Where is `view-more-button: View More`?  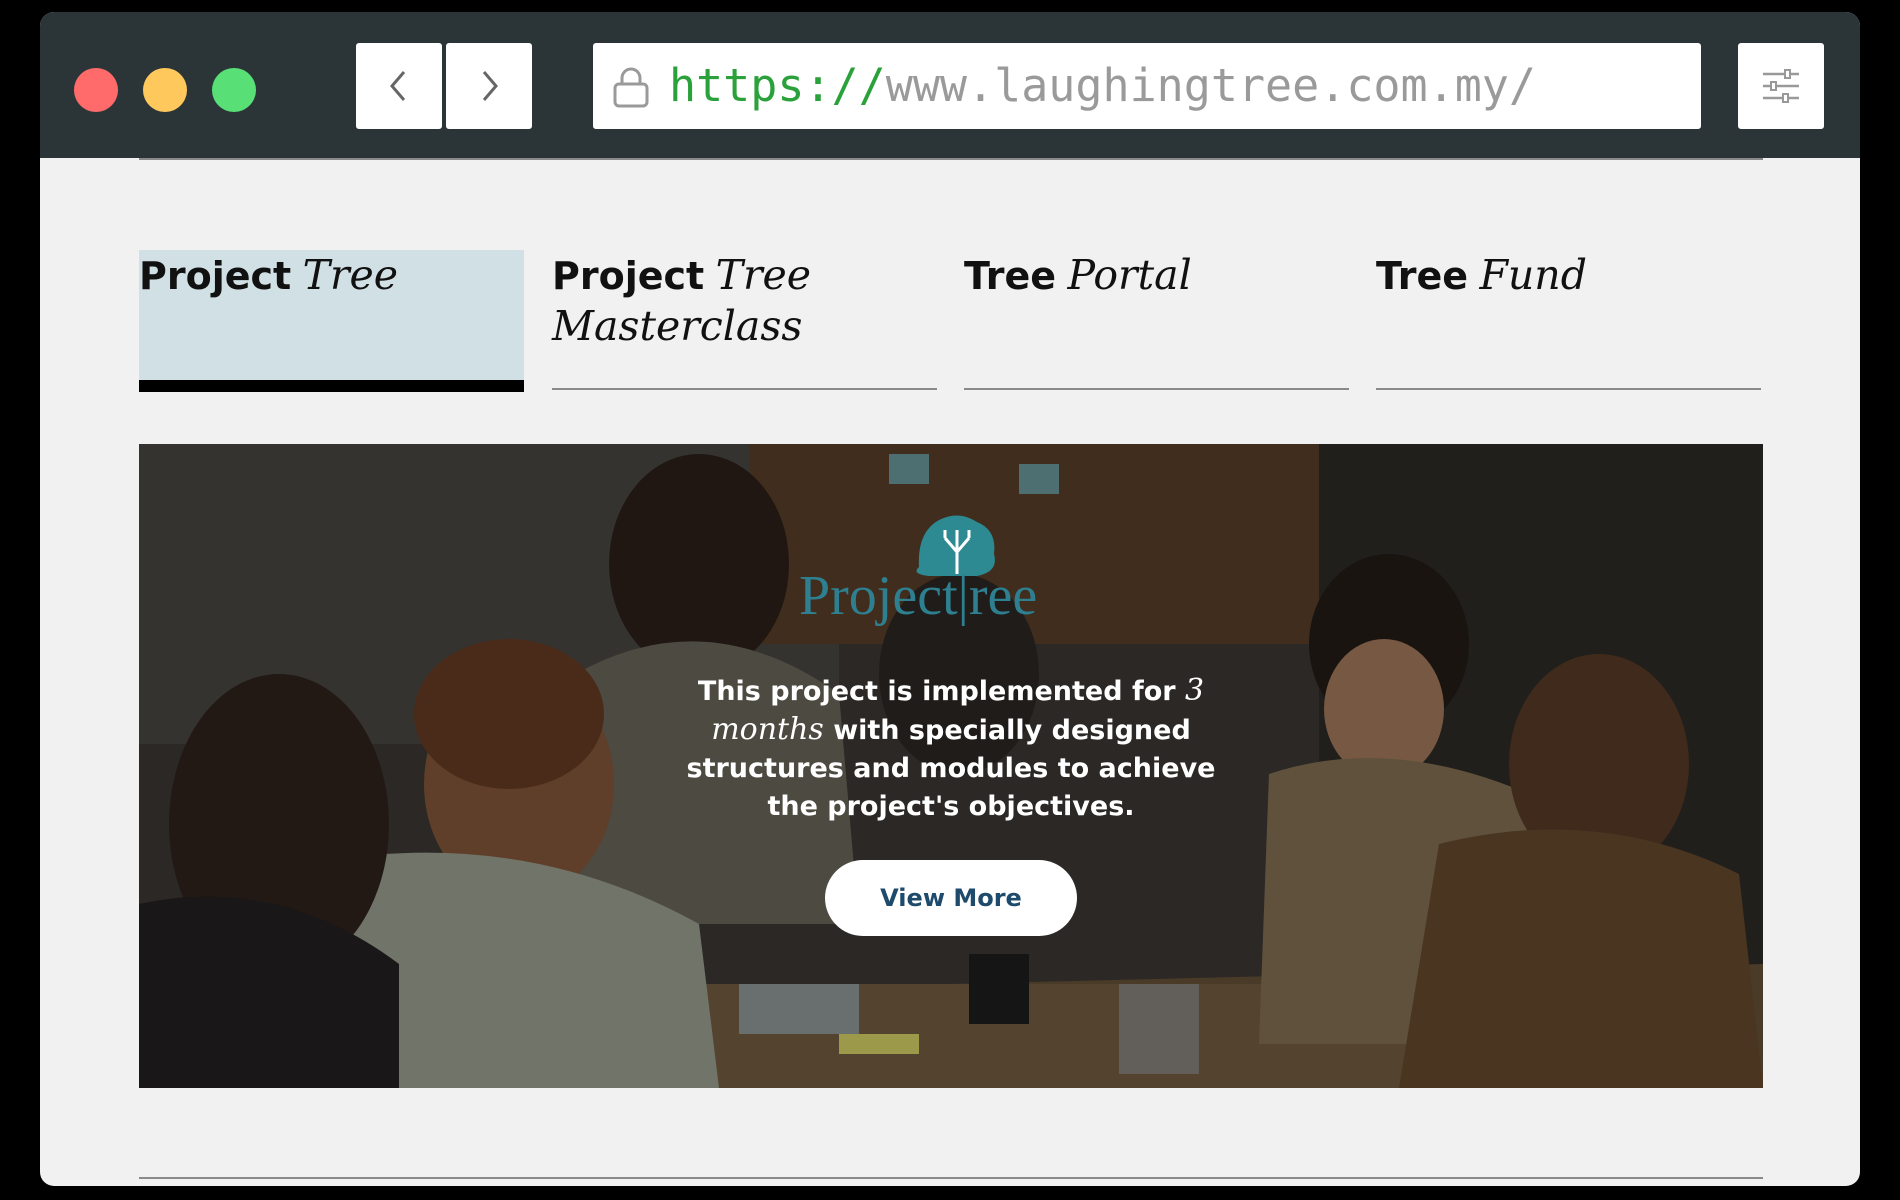
view-more-button: View More is located at coordinates (951, 898).